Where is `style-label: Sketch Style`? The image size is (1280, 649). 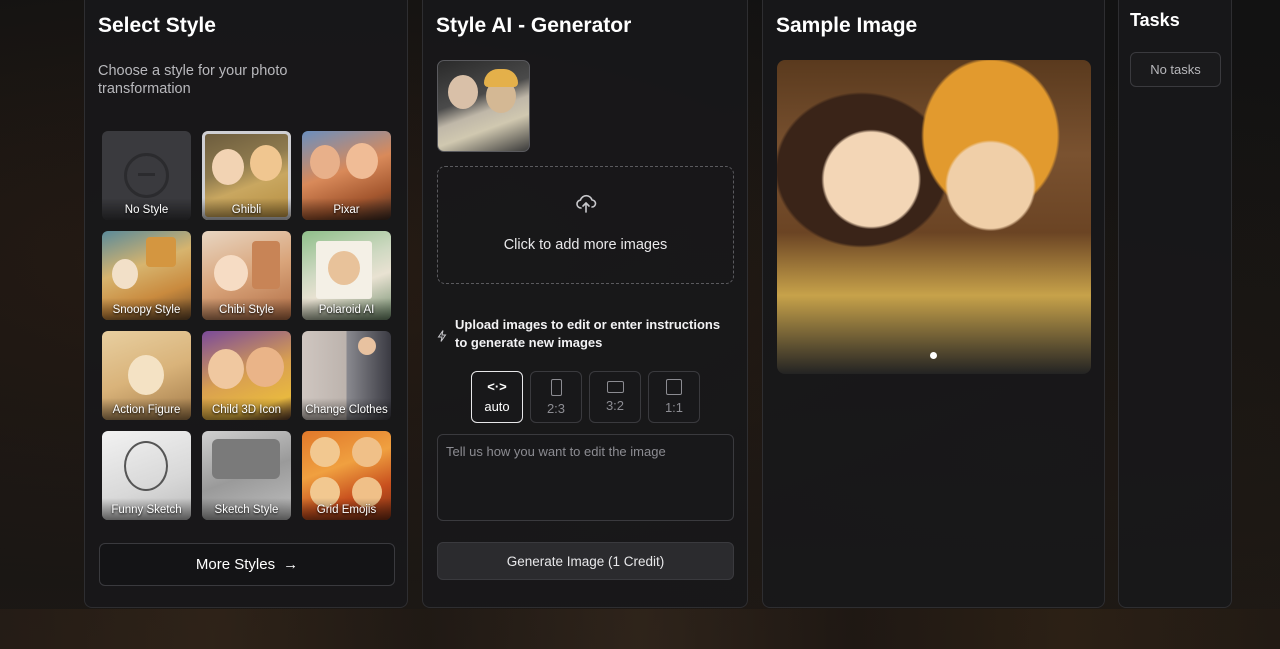
style-label: Sketch Style is located at coordinates (246, 509).